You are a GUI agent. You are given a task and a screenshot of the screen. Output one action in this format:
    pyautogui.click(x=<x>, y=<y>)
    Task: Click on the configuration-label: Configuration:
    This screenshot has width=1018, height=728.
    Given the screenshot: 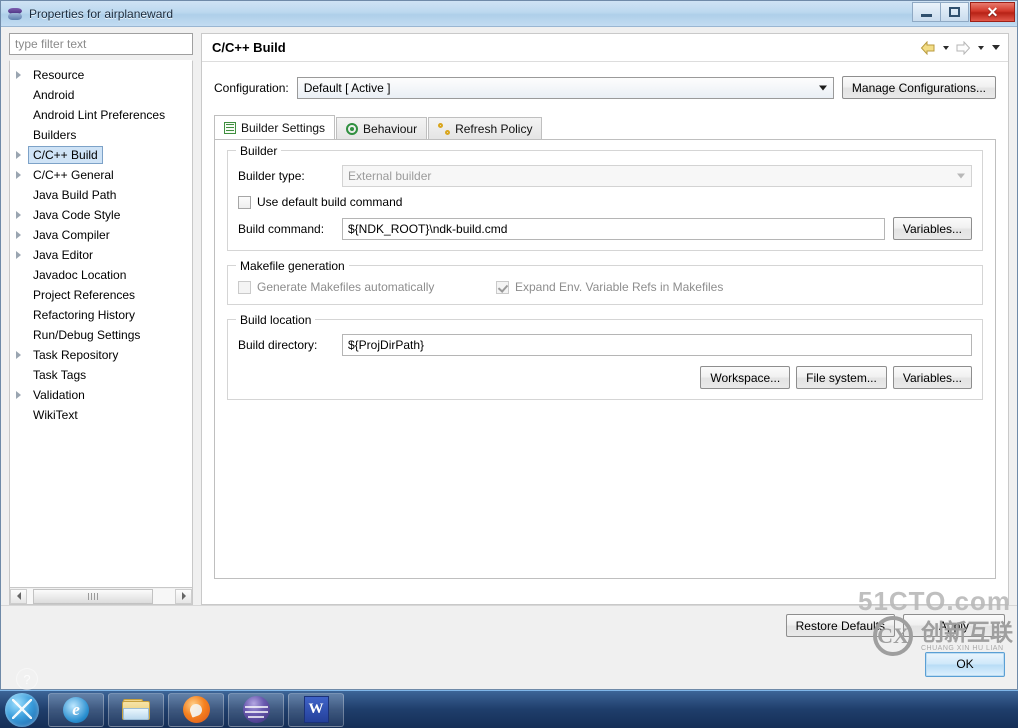 What is the action you would take?
    pyautogui.click(x=251, y=87)
    